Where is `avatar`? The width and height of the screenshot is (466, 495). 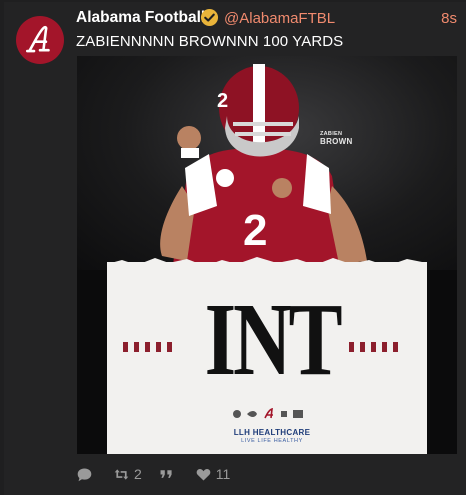 avatar is located at coordinates (40, 40).